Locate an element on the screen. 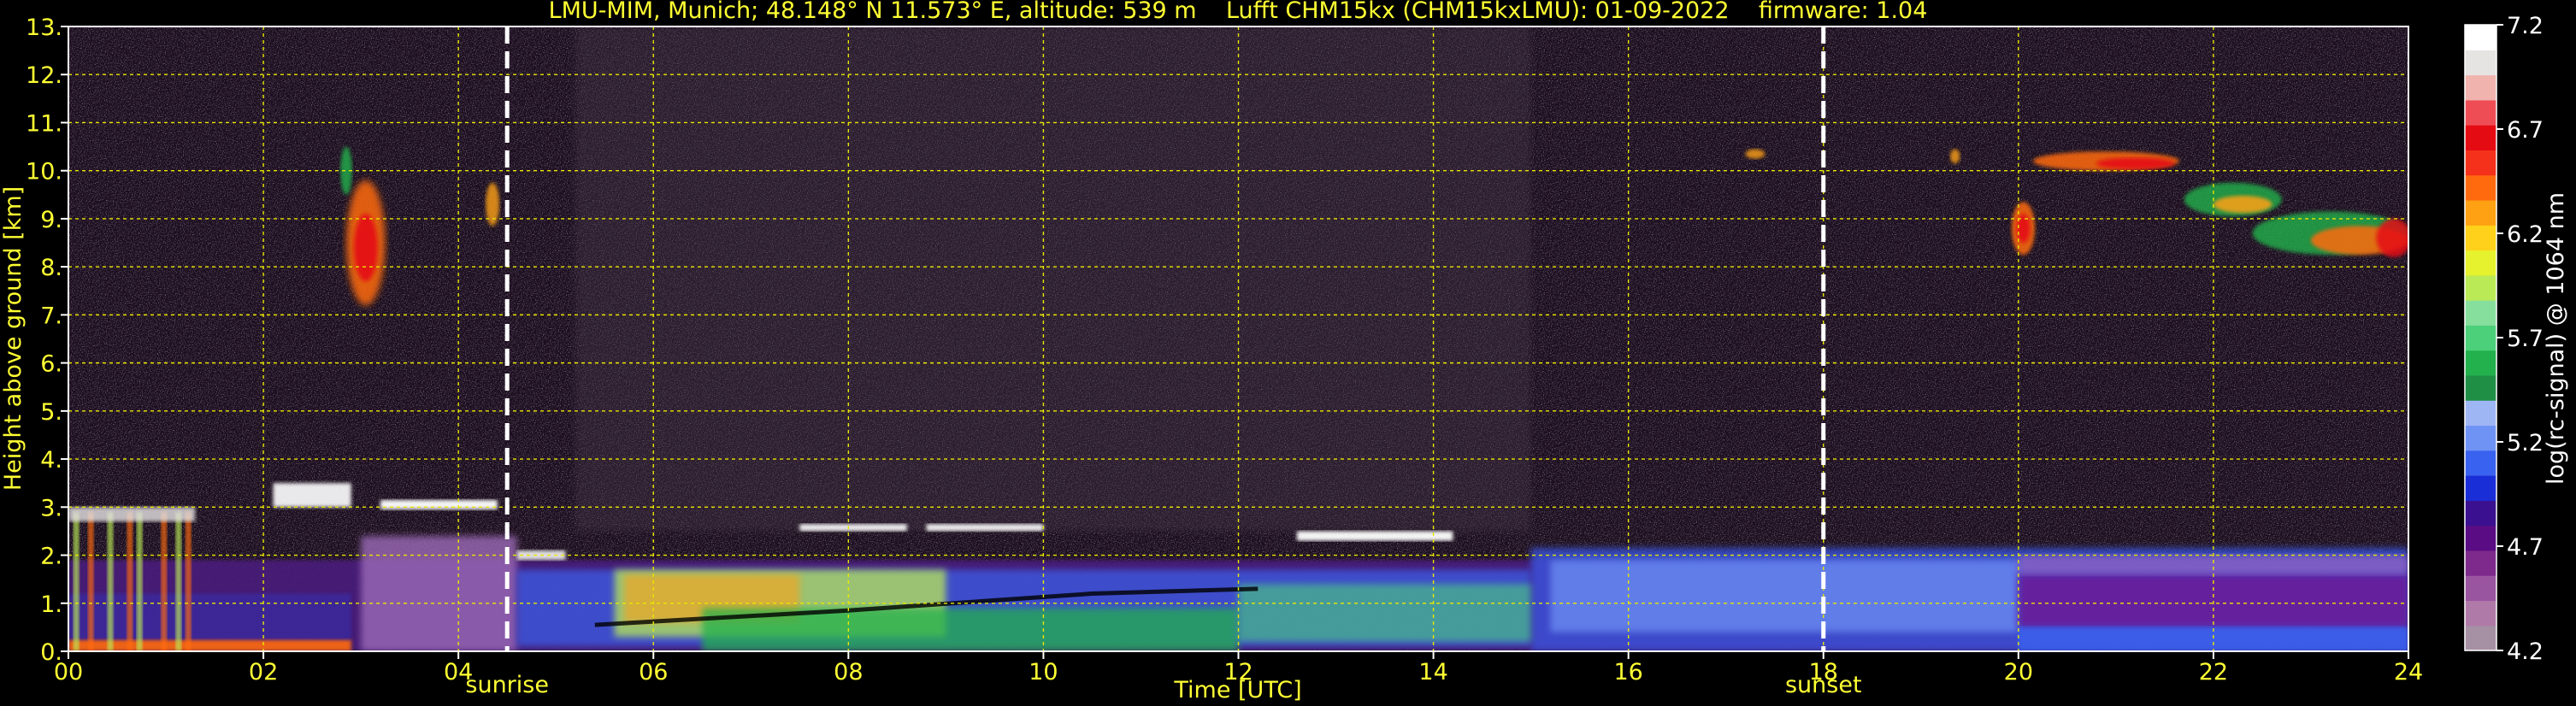 The image size is (2576, 706). y-tick-label: 10. is located at coordinates (44, 172).